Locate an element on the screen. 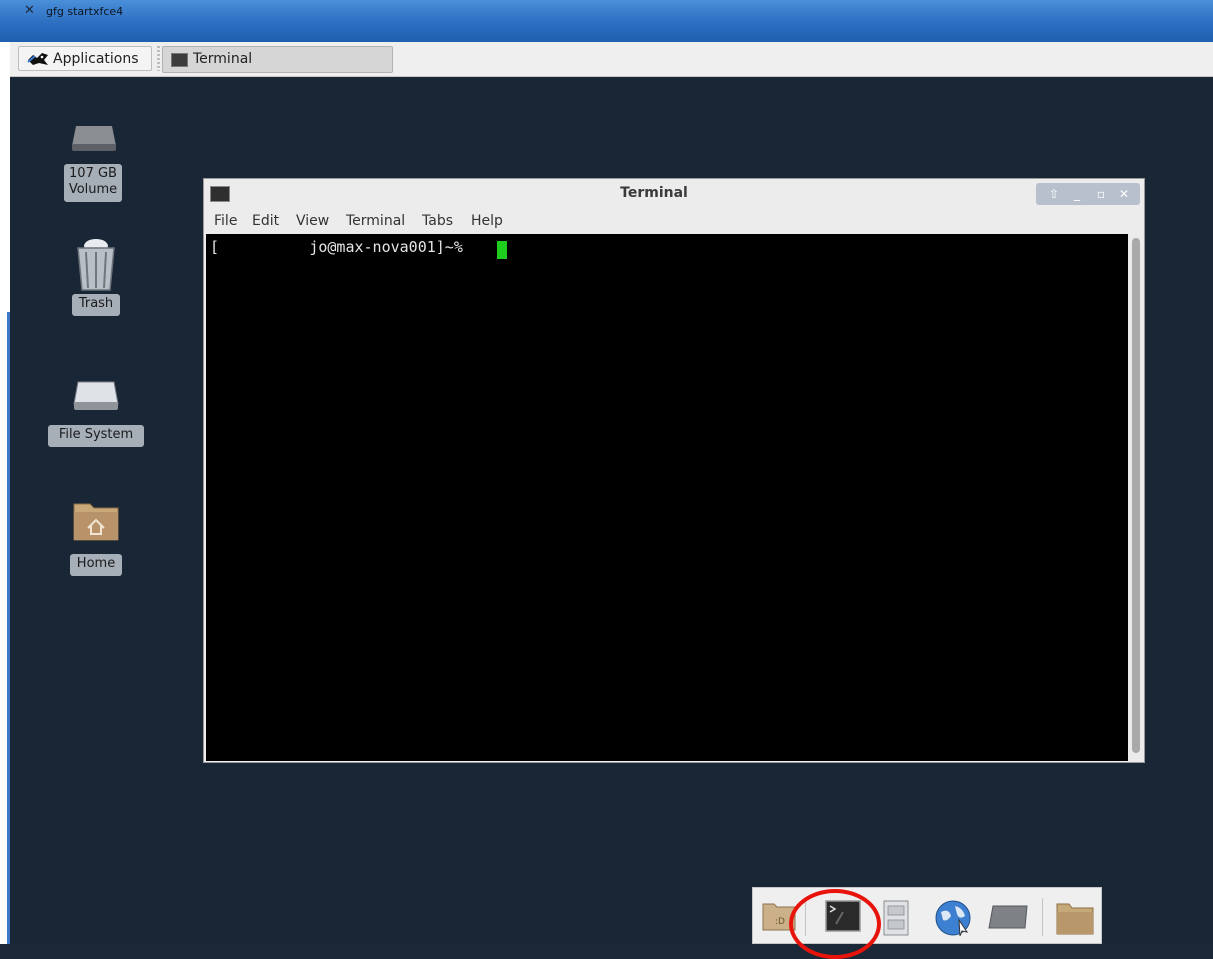  desktop-icon-trash: Trash is located at coordinates (96, 275).